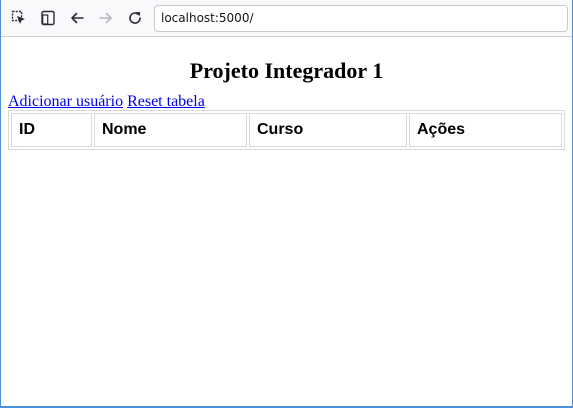 The height and width of the screenshot is (408, 573). I want to click on browser-toolbar: localhost:5000/, so click(286, 18).